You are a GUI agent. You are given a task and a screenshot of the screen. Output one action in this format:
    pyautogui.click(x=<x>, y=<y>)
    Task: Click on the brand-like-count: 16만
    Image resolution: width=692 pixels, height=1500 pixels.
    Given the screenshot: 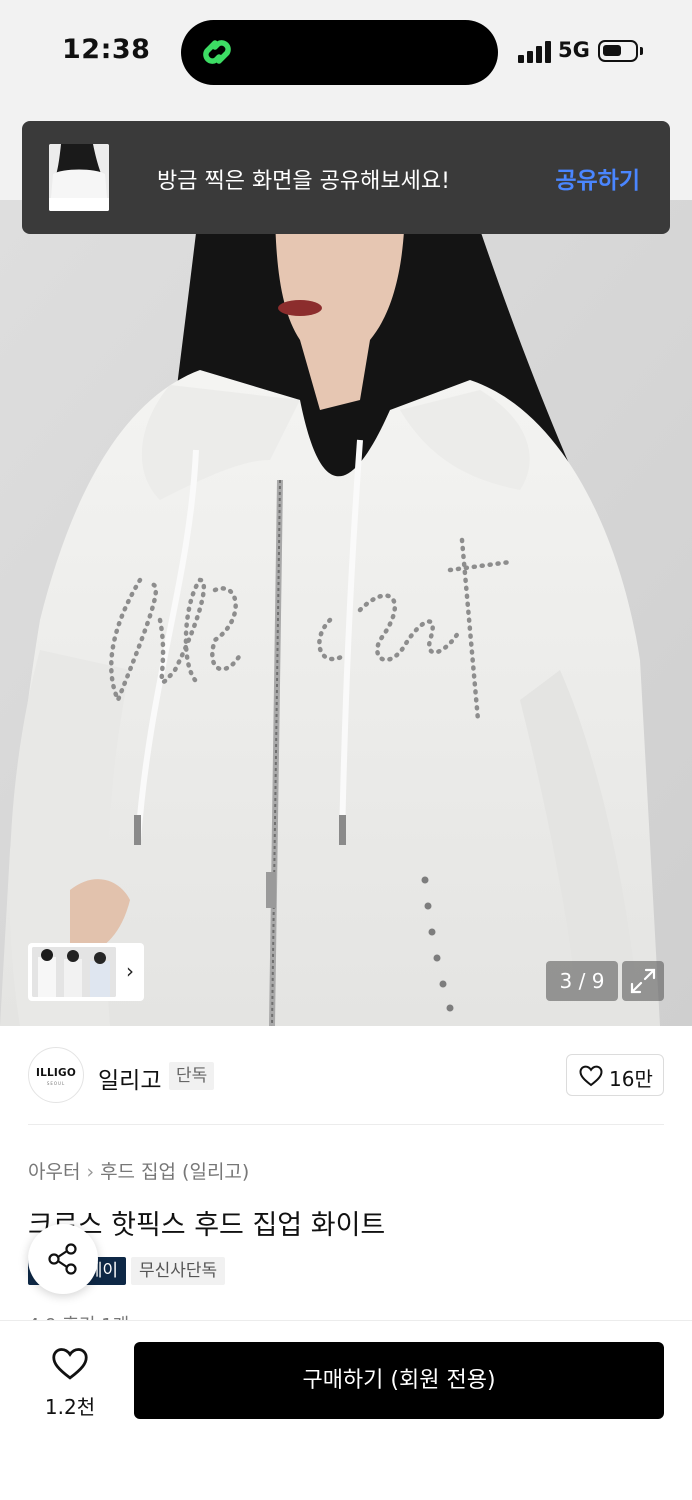 What is the action you would take?
    pyautogui.click(x=631, y=1079)
    